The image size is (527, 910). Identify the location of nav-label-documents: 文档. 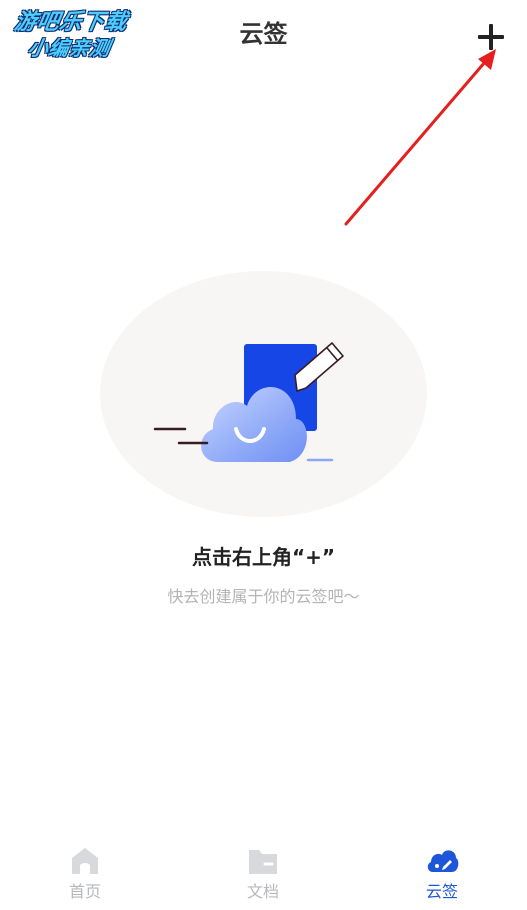
(262, 891).